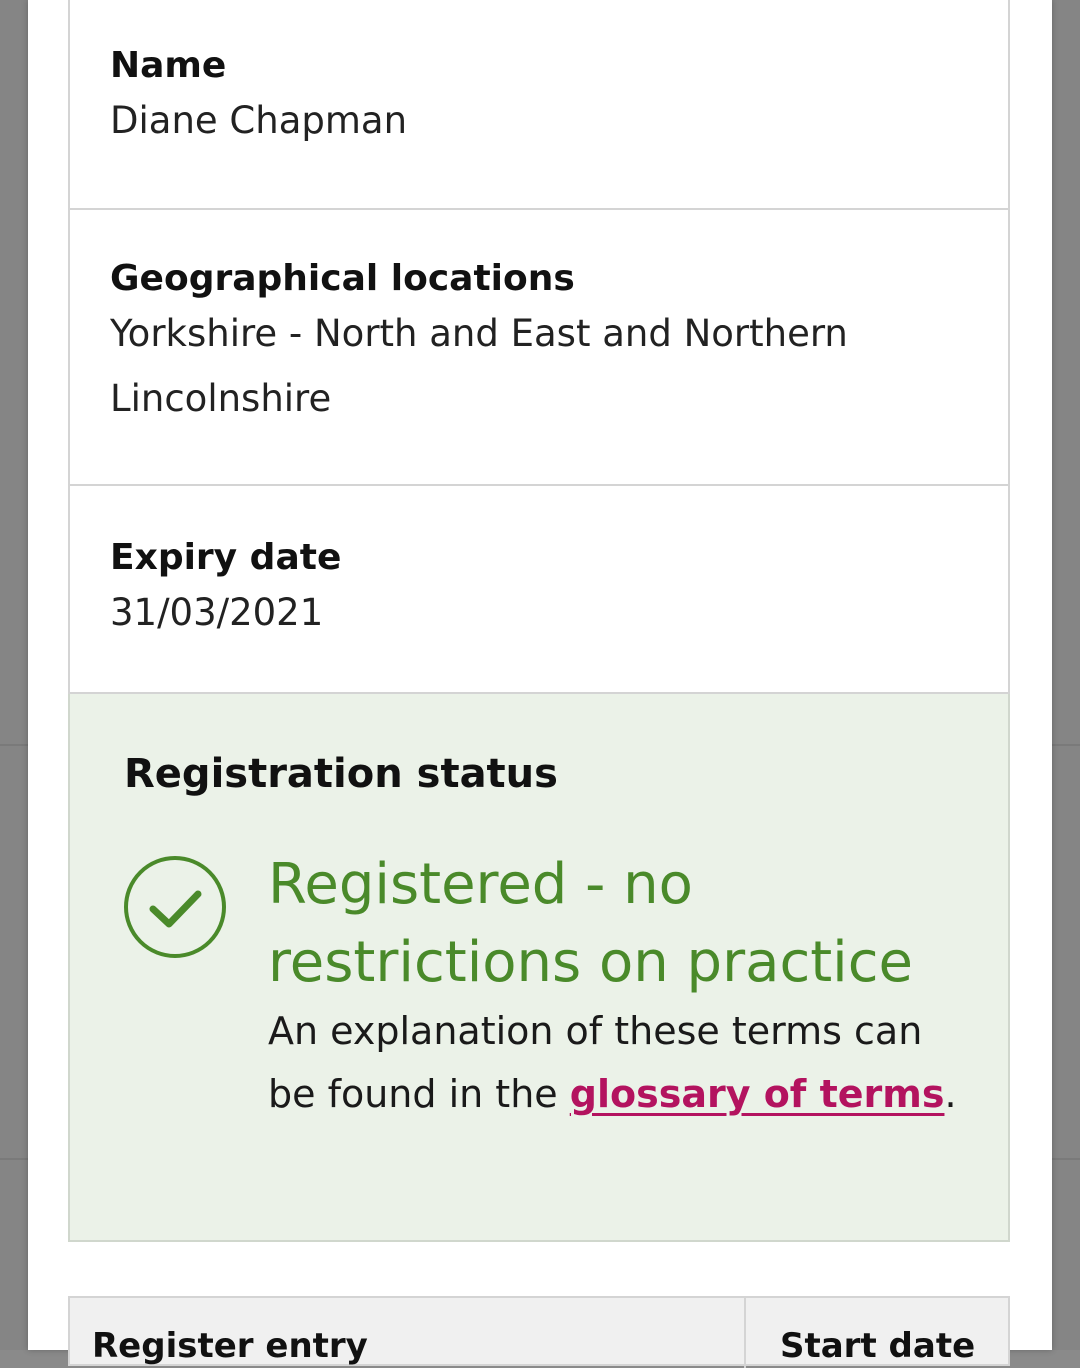 The width and height of the screenshot is (1080, 1368). I want to click on name-value: Diane Chapman, so click(259, 120).